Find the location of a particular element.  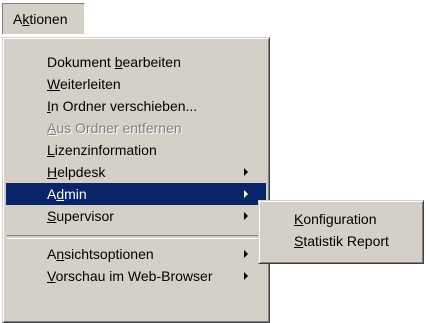

menu-separator is located at coordinates (136, 237).